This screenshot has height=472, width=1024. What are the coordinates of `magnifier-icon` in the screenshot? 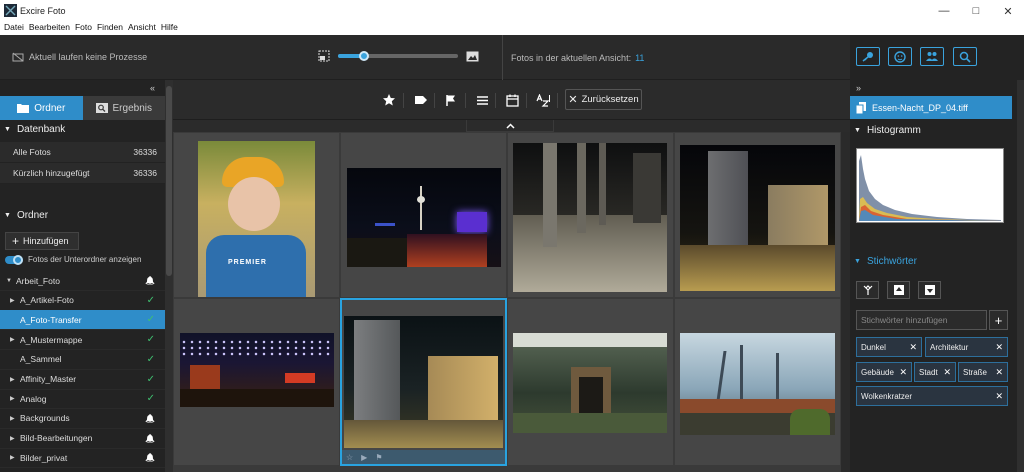 It's located at (965, 57).